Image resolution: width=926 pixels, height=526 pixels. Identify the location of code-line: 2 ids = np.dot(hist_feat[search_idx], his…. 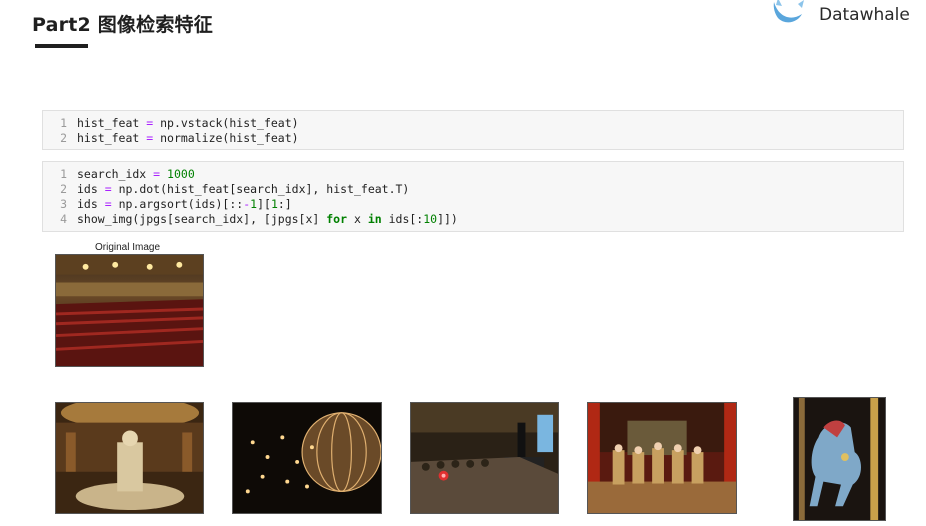
(473, 189).